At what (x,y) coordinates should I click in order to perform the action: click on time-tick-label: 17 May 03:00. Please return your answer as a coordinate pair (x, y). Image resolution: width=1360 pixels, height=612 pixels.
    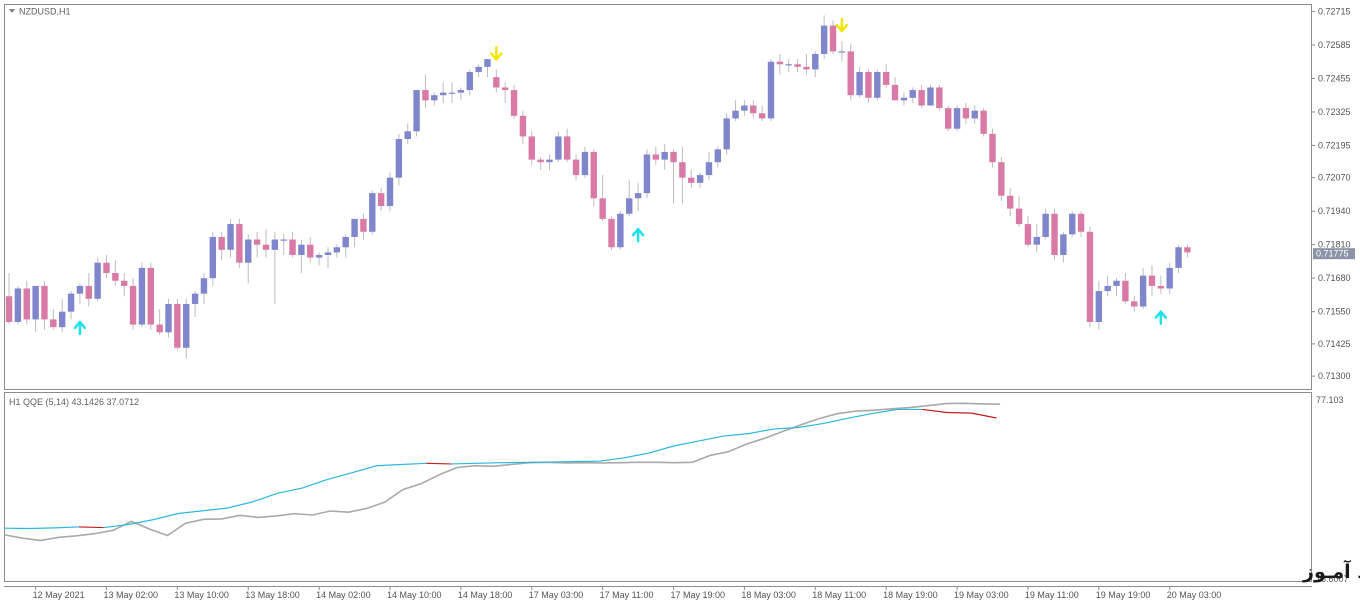
    Looking at the image, I should click on (556, 595).